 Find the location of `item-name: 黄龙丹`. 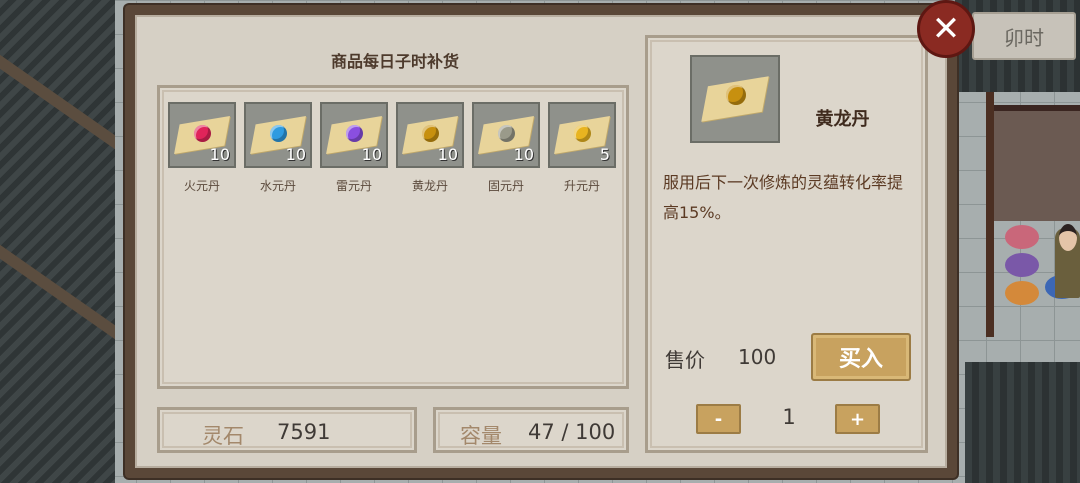

item-name: 黄龙丹 is located at coordinates (429, 186).